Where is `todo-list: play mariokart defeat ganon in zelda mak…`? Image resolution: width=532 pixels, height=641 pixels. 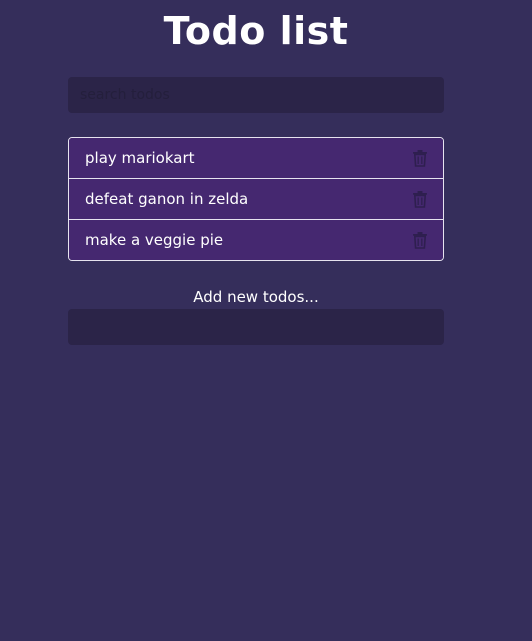
todo-list: play mariokart defeat ganon in zelda mak… is located at coordinates (256, 199).